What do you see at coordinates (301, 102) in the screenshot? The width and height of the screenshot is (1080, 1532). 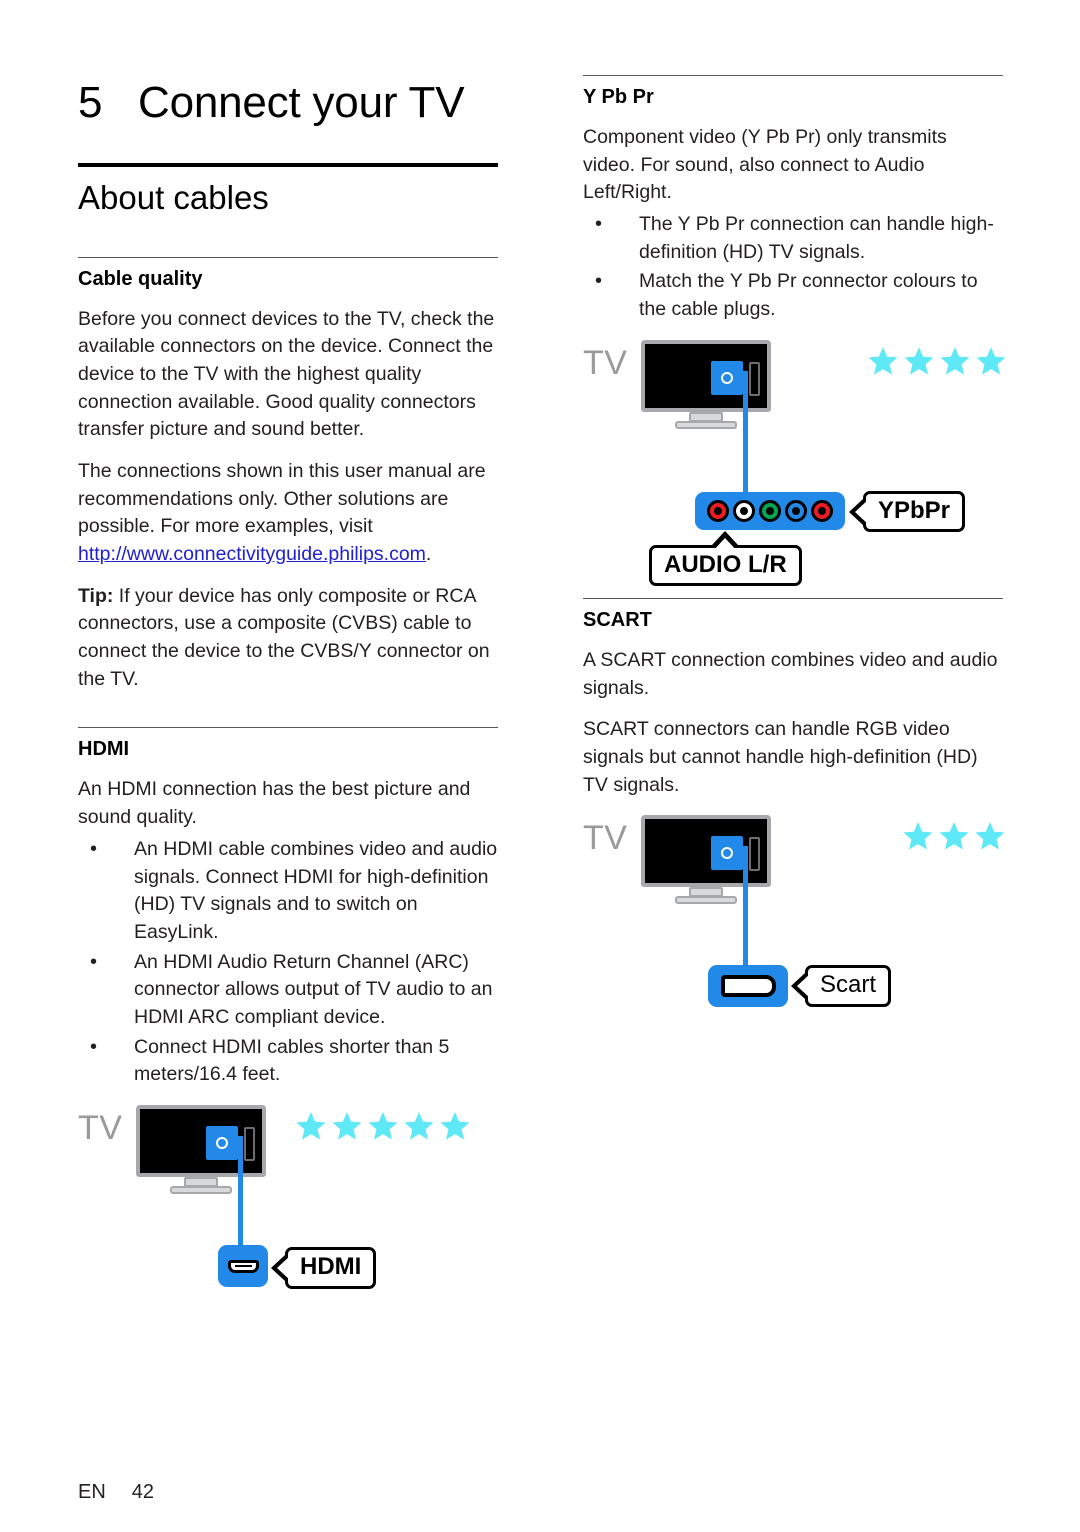 I see `chapter-title-text: Connect your TV` at bounding box center [301, 102].